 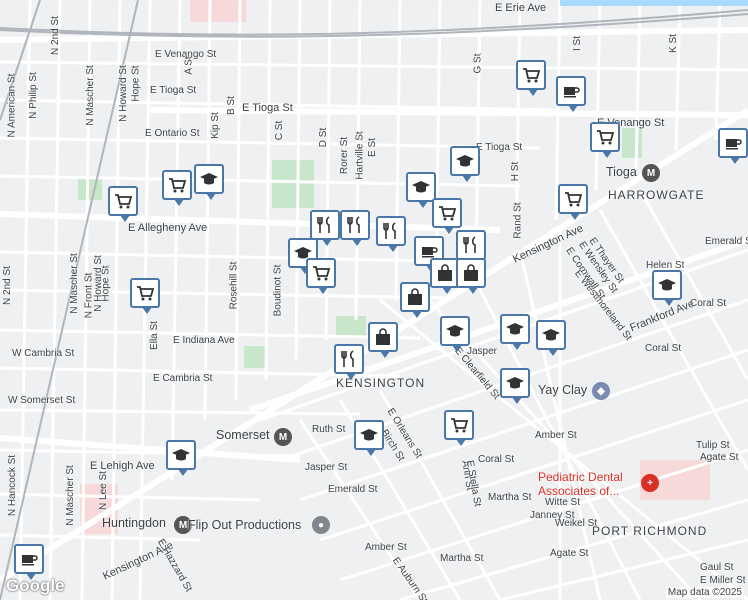 I want to click on google-logo: Google, so click(x=35, y=585).